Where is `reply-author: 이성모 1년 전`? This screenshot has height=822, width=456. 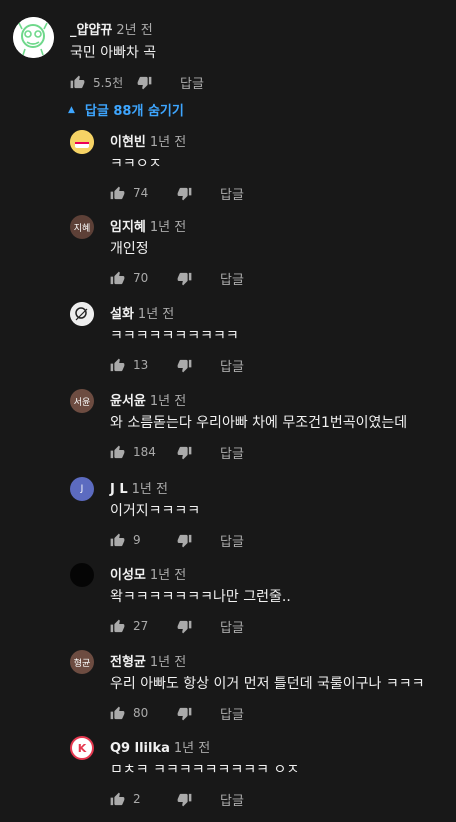 reply-author: 이성모 1년 전 is located at coordinates (148, 573).